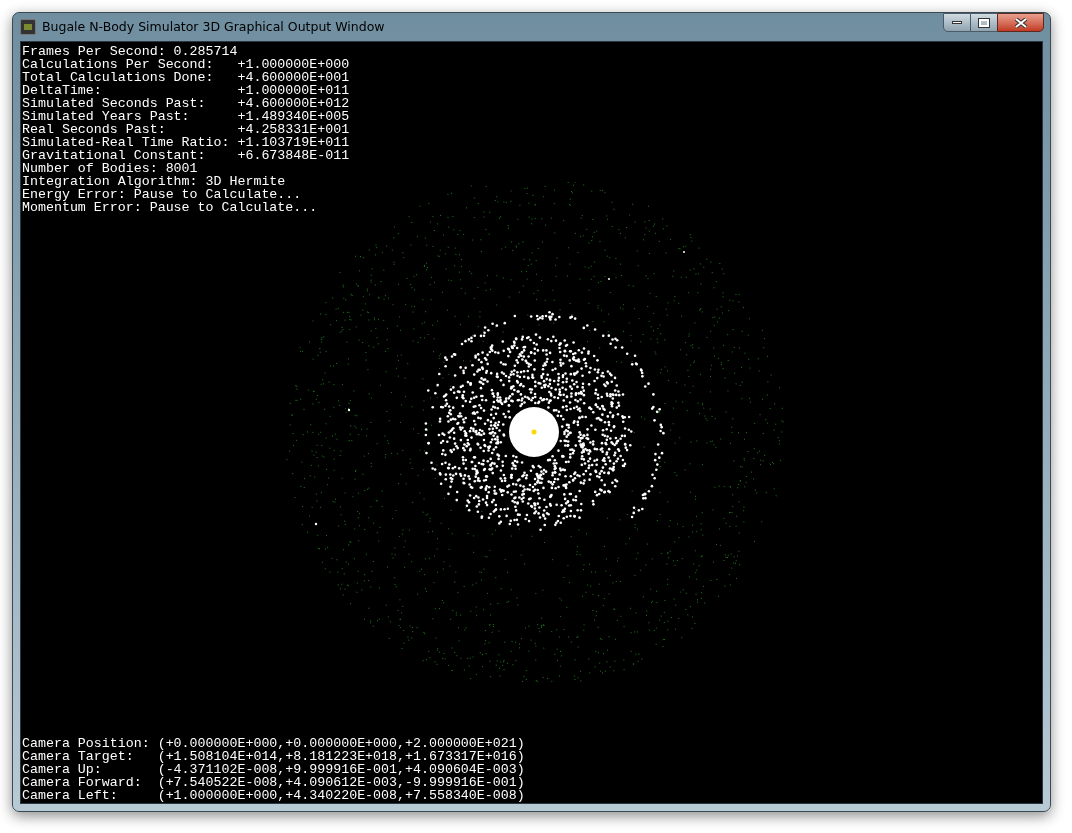 This screenshot has width=1072, height=833. What do you see at coordinates (186, 90) in the screenshot?
I see `stat-line: DeltaTime: +1.000000E+011` at bounding box center [186, 90].